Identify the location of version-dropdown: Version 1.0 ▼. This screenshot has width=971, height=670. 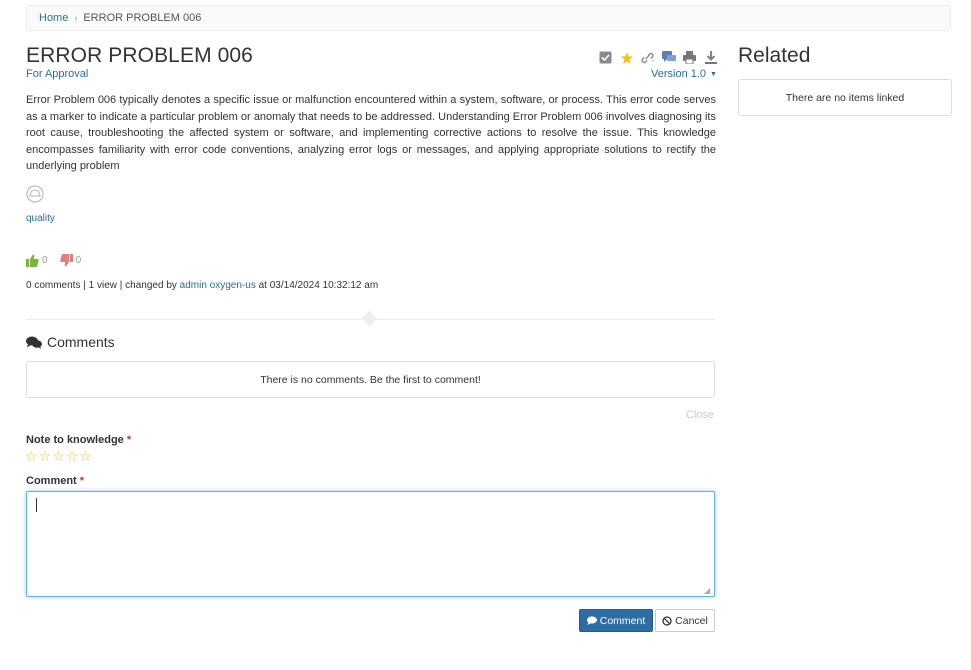
(684, 74).